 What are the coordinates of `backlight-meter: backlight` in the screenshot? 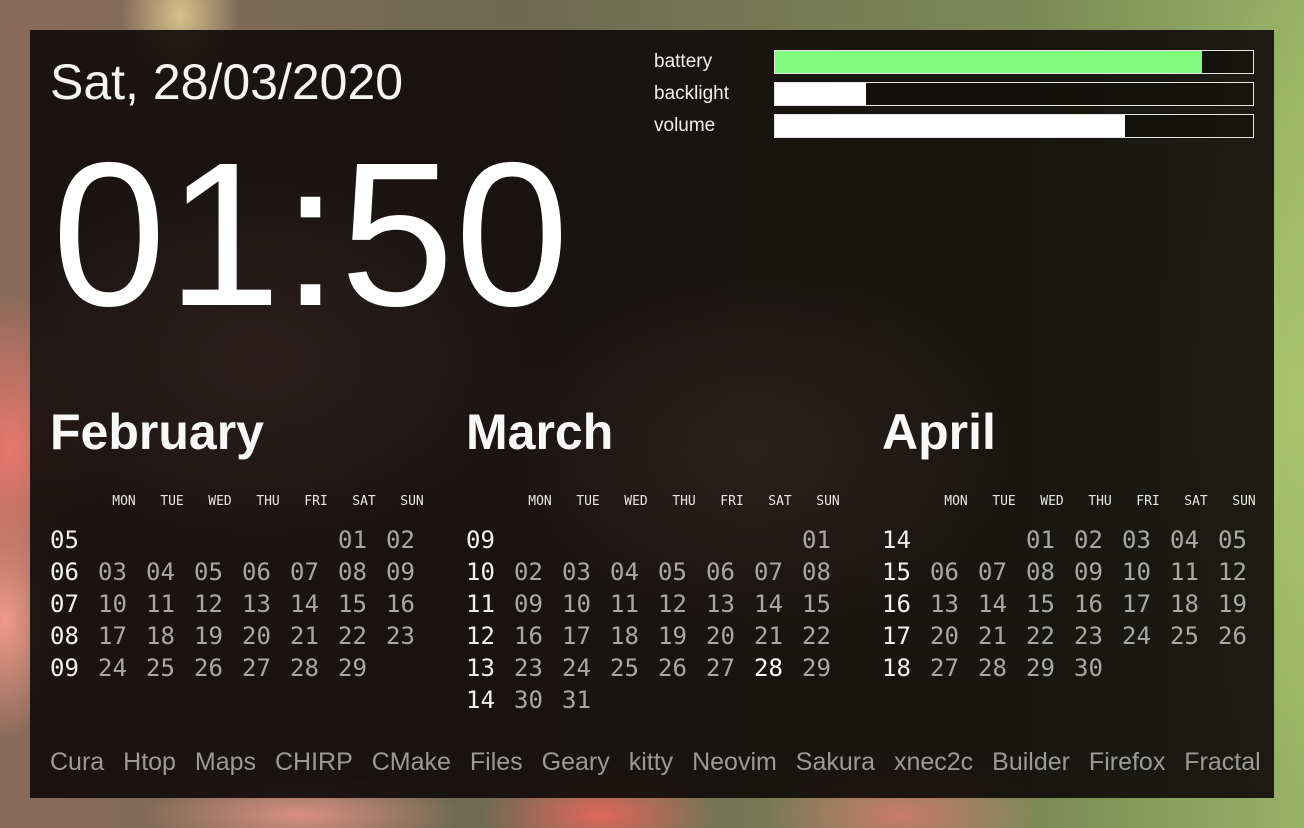 It's located at (954, 94).